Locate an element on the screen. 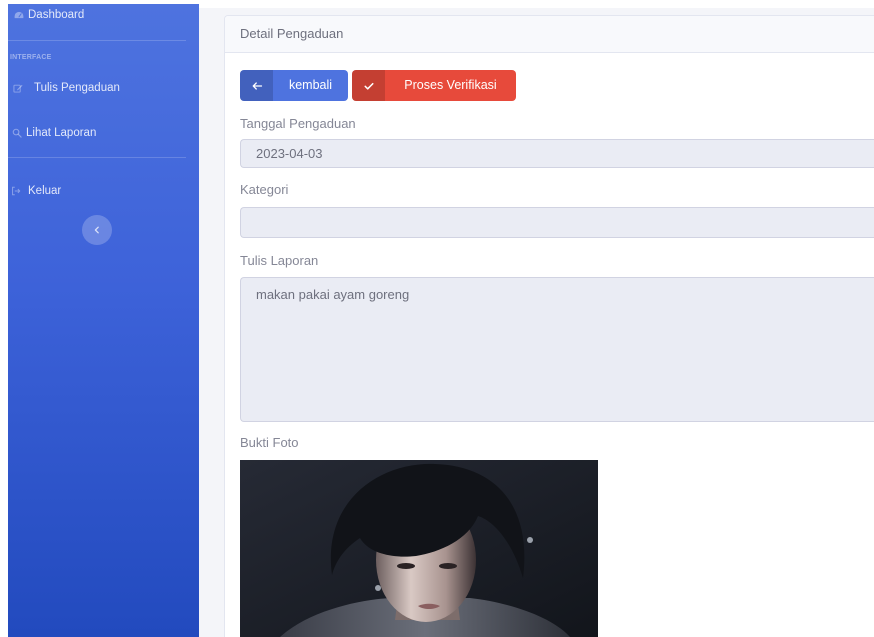 Image resolution: width=874 pixels, height=637 pixels. back-button-label: kembali is located at coordinates (310, 85).